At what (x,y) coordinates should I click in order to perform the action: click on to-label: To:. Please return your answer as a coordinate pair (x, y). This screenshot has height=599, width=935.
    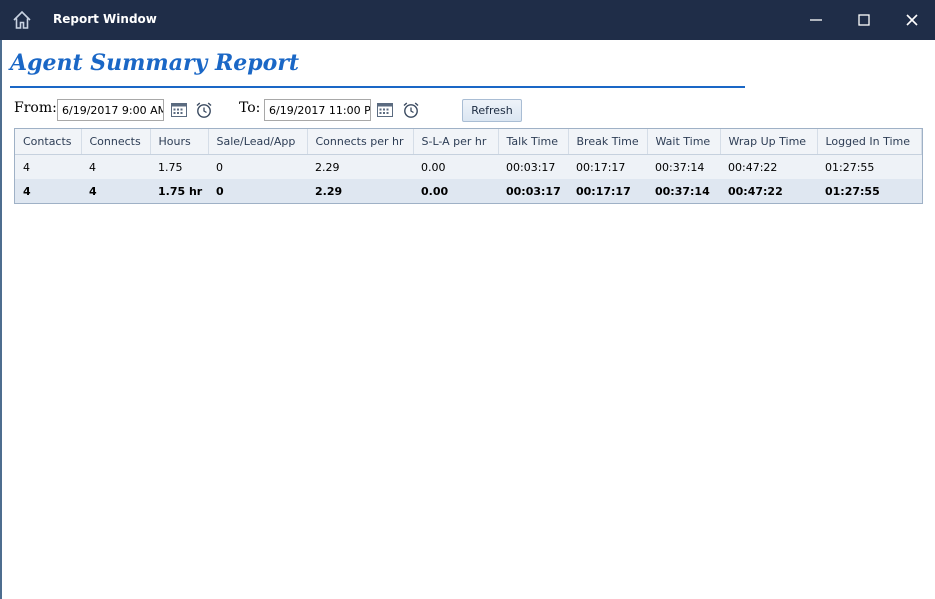
    Looking at the image, I should click on (250, 108).